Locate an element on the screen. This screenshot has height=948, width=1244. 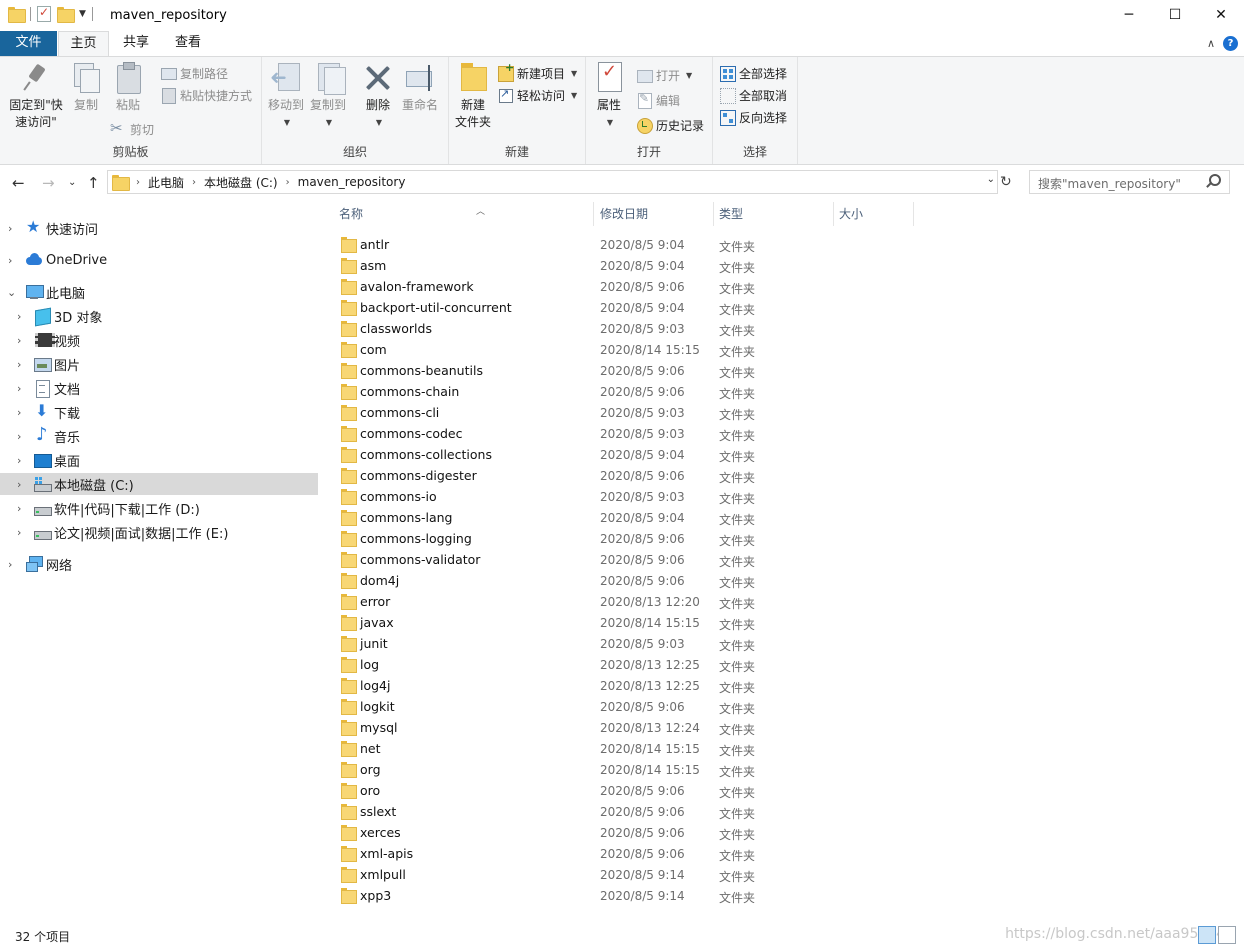
breadcrumb-local-disk-c: 本地磁盘 (C:) is located at coordinates (241, 182).